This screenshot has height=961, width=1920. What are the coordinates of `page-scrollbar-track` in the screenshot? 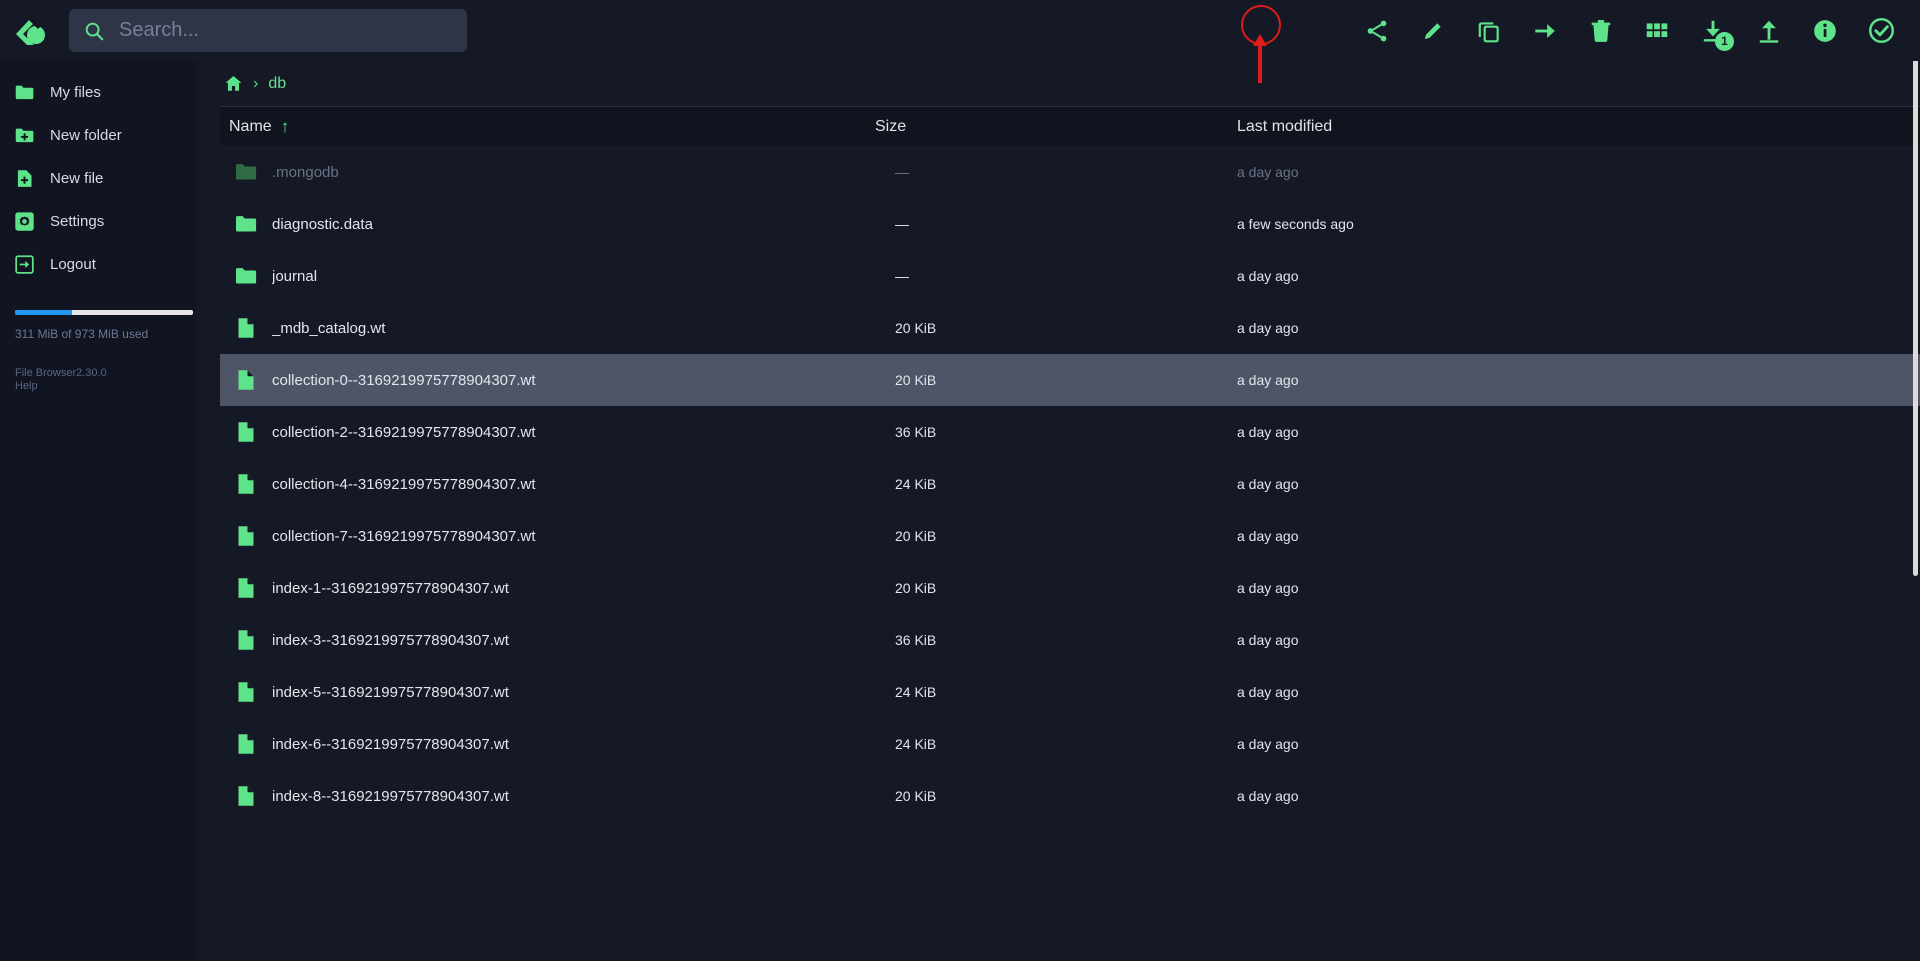 It's located at (1916, 480).